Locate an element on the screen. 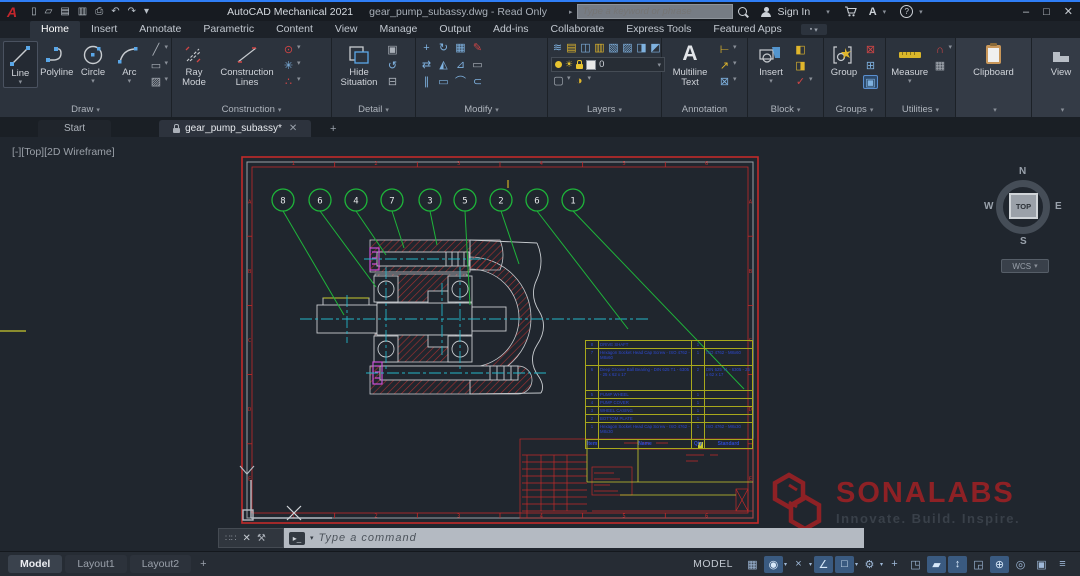  viewcube-north: N is located at coordinates (1022, 171).